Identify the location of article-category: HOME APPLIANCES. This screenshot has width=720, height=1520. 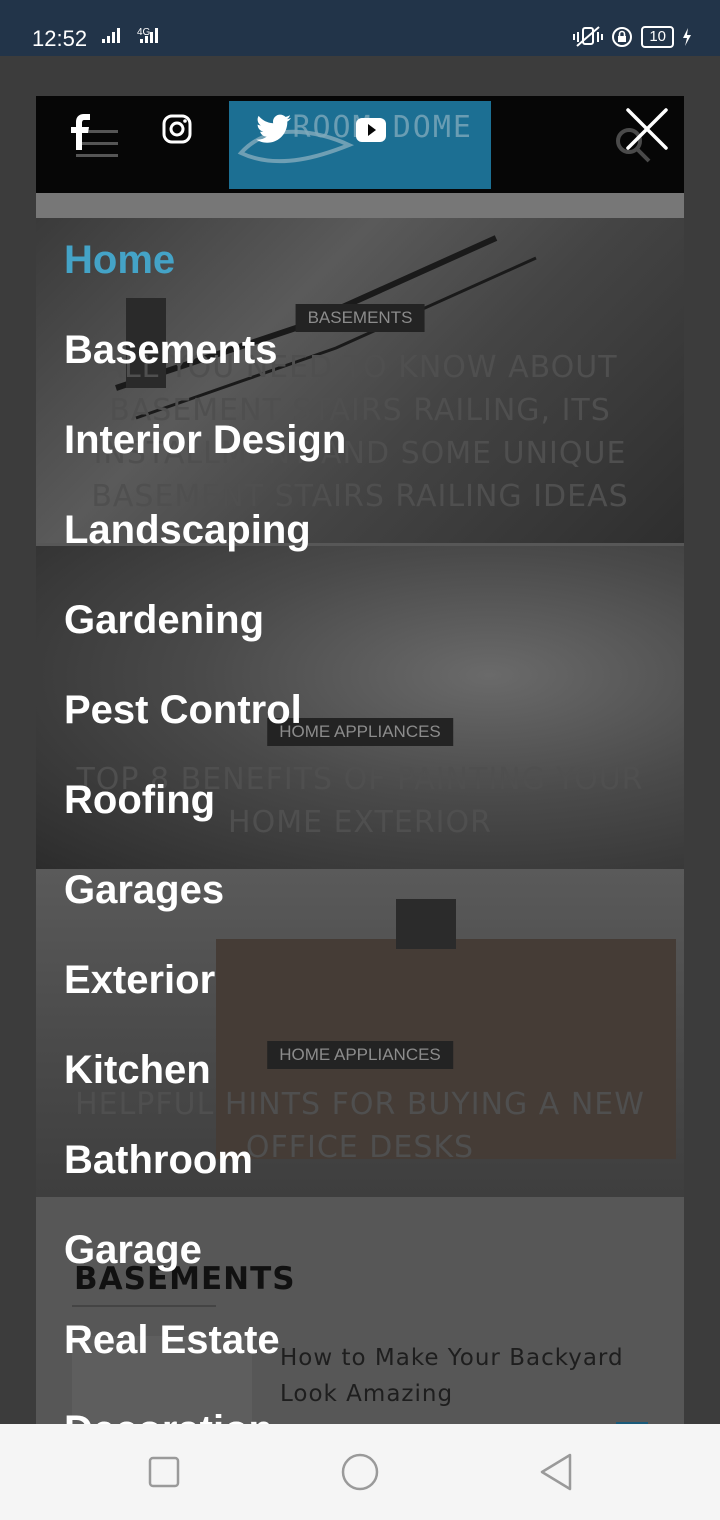
(360, 1055).